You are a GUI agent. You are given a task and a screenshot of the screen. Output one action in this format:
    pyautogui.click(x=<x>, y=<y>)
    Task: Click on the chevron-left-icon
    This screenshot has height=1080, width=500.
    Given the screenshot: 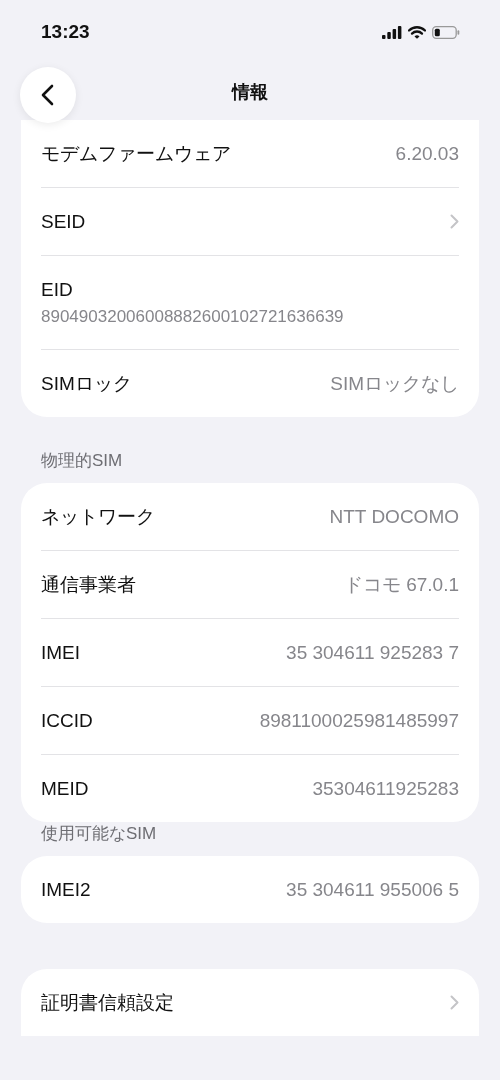 What is the action you would take?
    pyautogui.click(x=48, y=95)
    